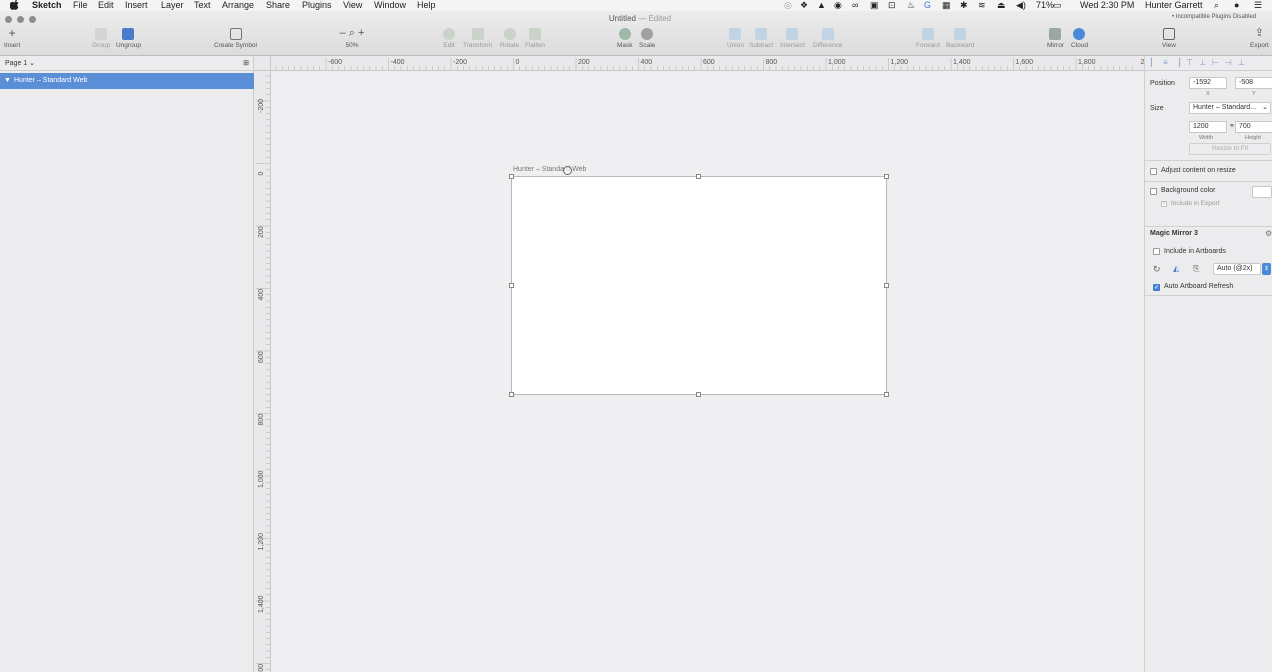  I want to click on align-icons: ▏≡▕⊤⊥⊢⊣⊥, so click(1201, 62).